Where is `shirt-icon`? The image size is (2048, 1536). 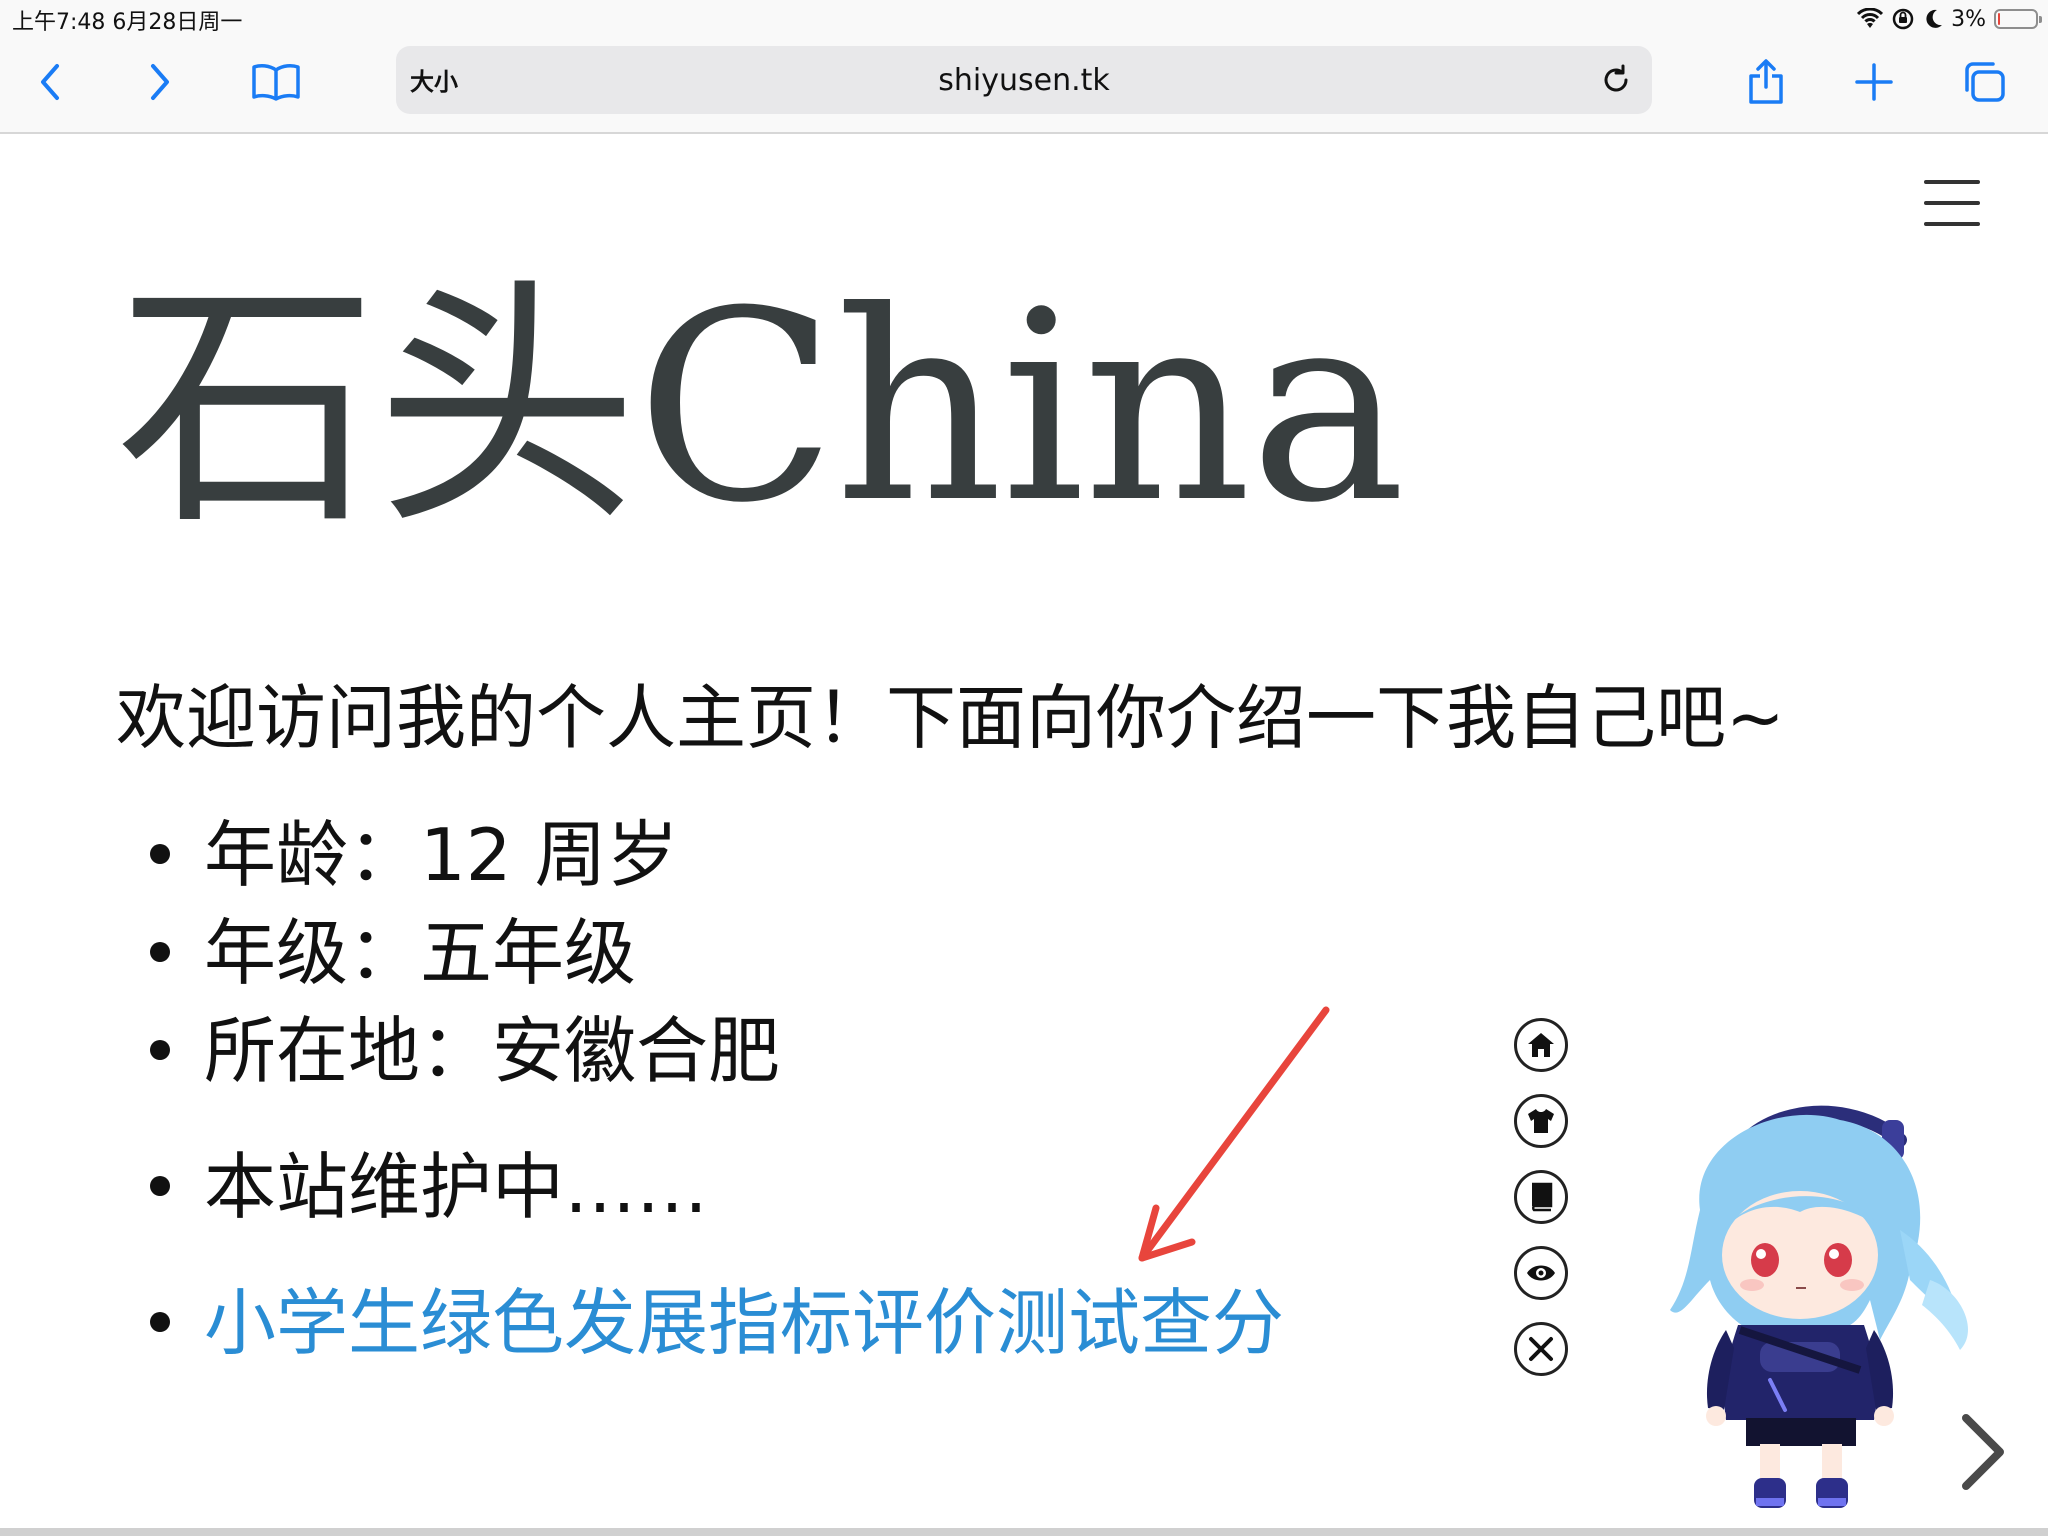 shirt-icon is located at coordinates (1541, 1121).